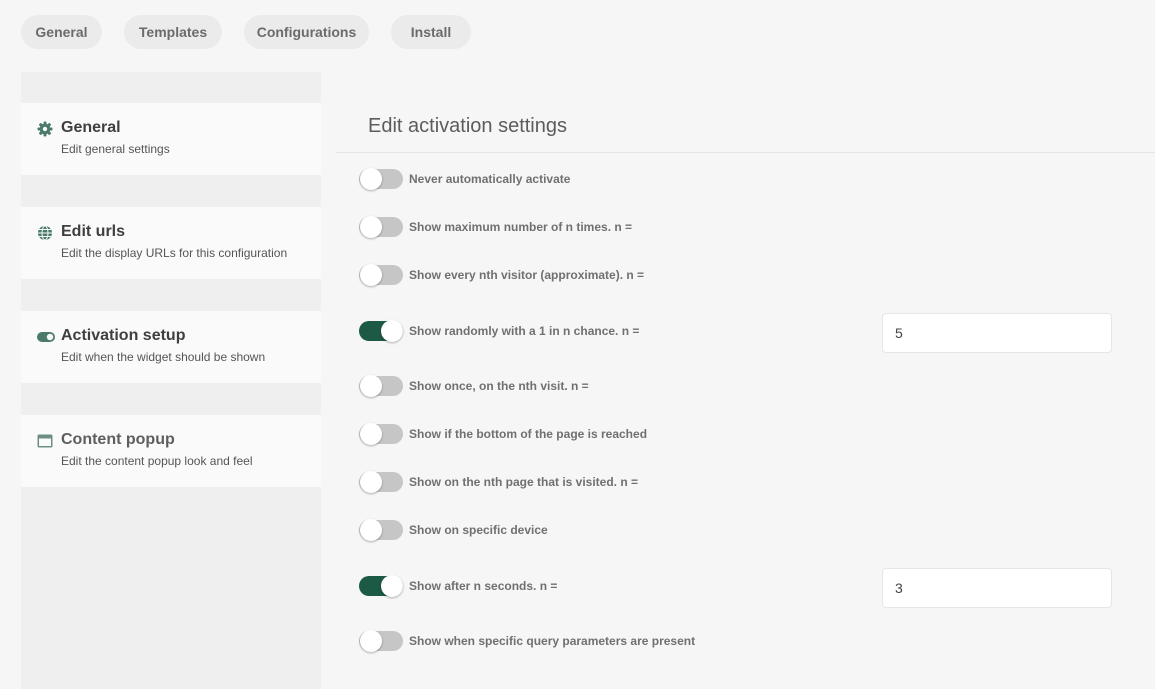 The height and width of the screenshot is (689, 1155). Describe the element at coordinates (61, 32) in the screenshot. I see `tab-general: General` at that location.